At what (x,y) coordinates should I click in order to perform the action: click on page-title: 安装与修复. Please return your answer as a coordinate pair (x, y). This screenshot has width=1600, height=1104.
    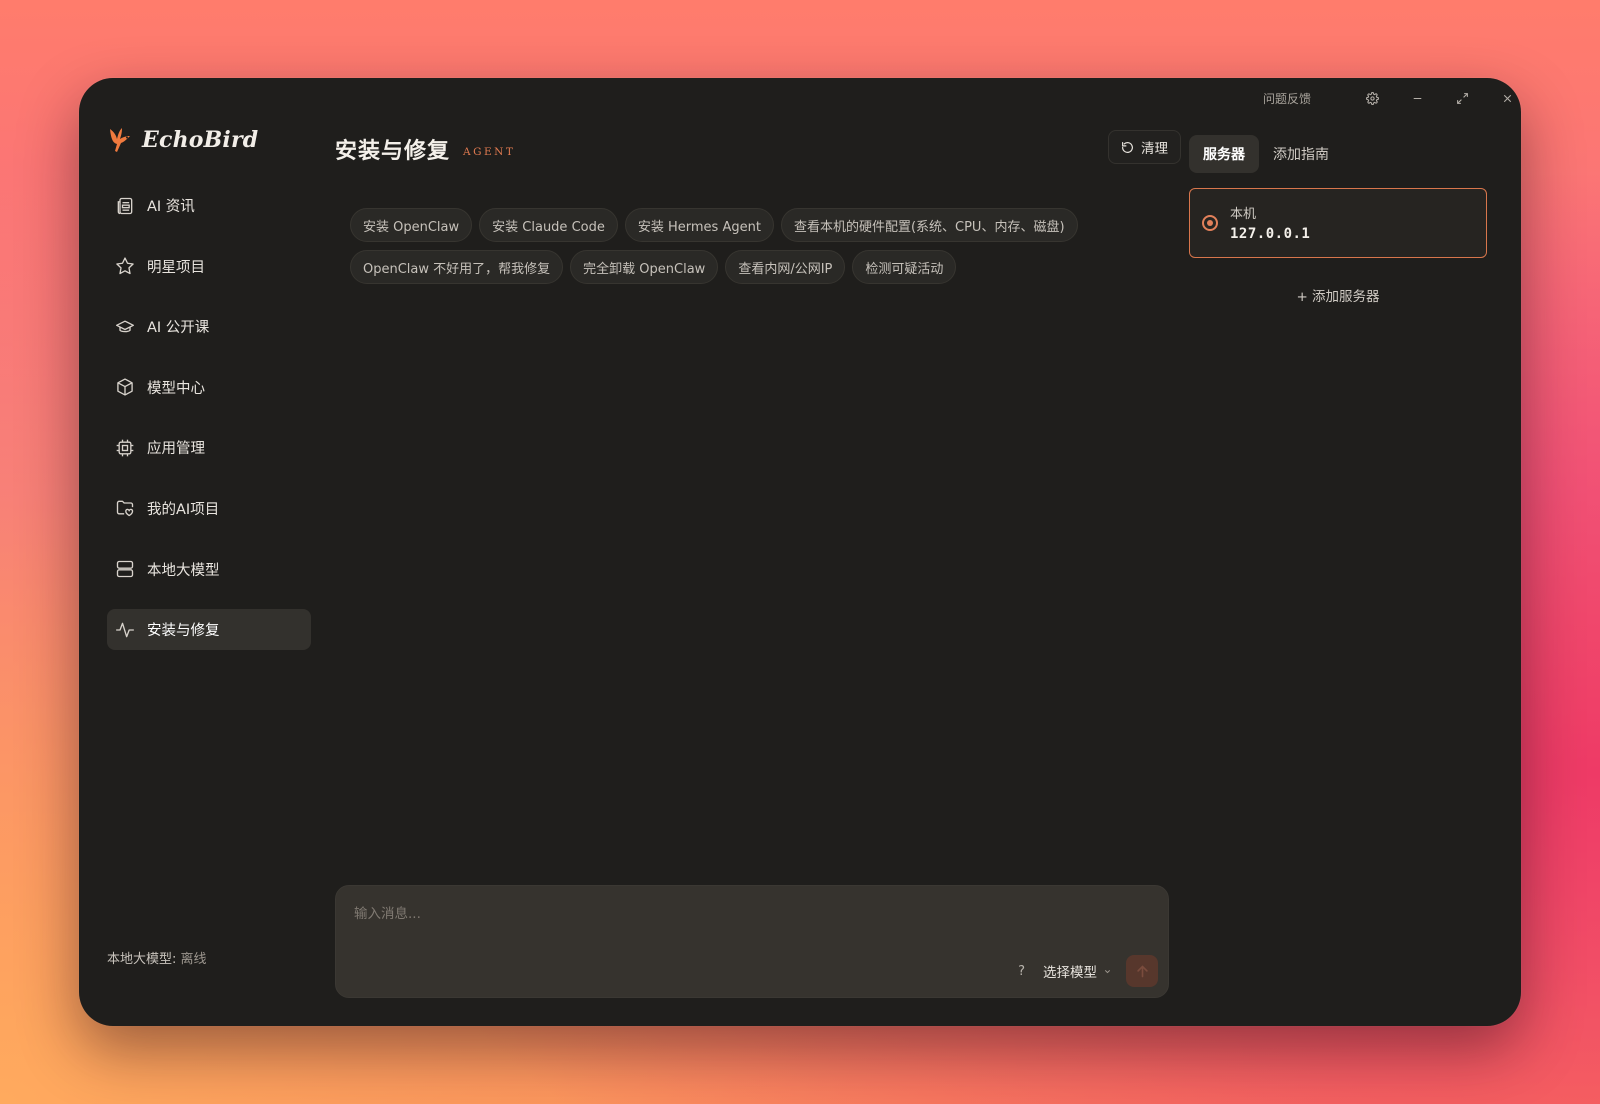
    Looking at the image, I should click on (393, 151).